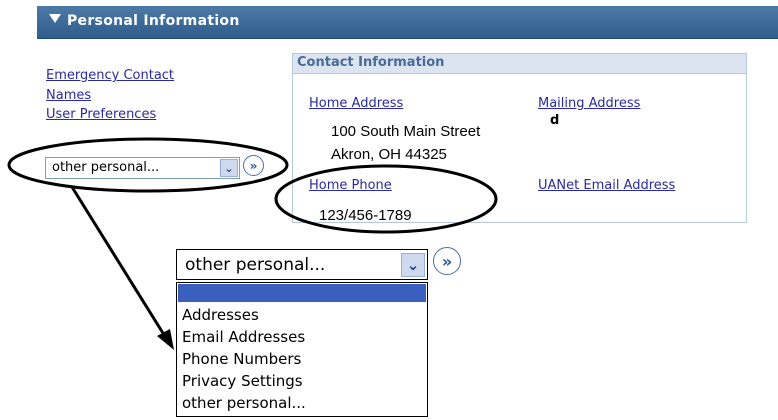 The image size is (778, 420). What do you see at coordinates (119, 262) in the screenshot?
I see `annotation-arrow-line` at bounding box center [119, 262].